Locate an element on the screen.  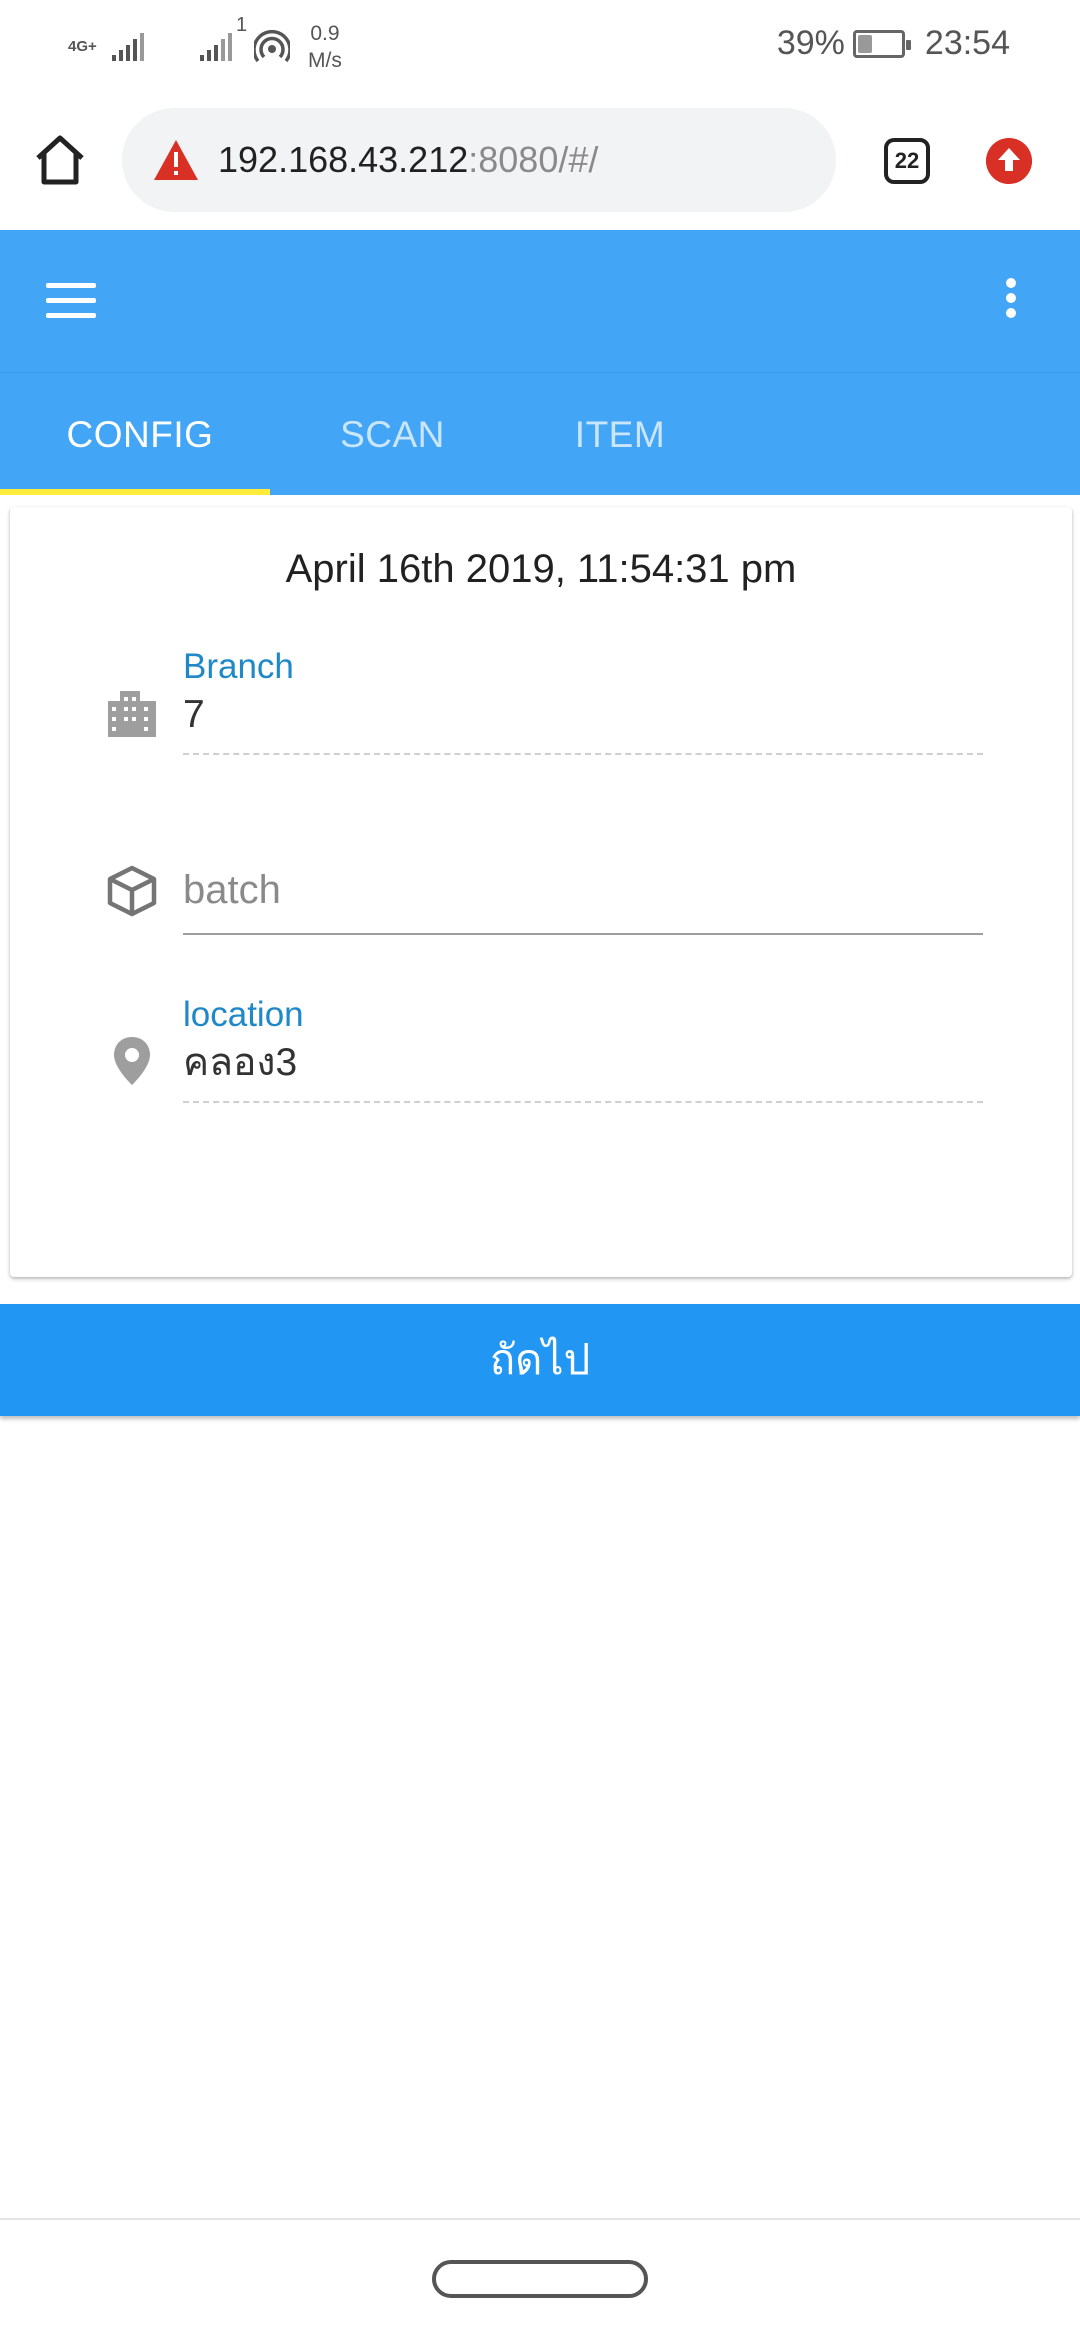
battery-level is located at coordinates (864, 43).